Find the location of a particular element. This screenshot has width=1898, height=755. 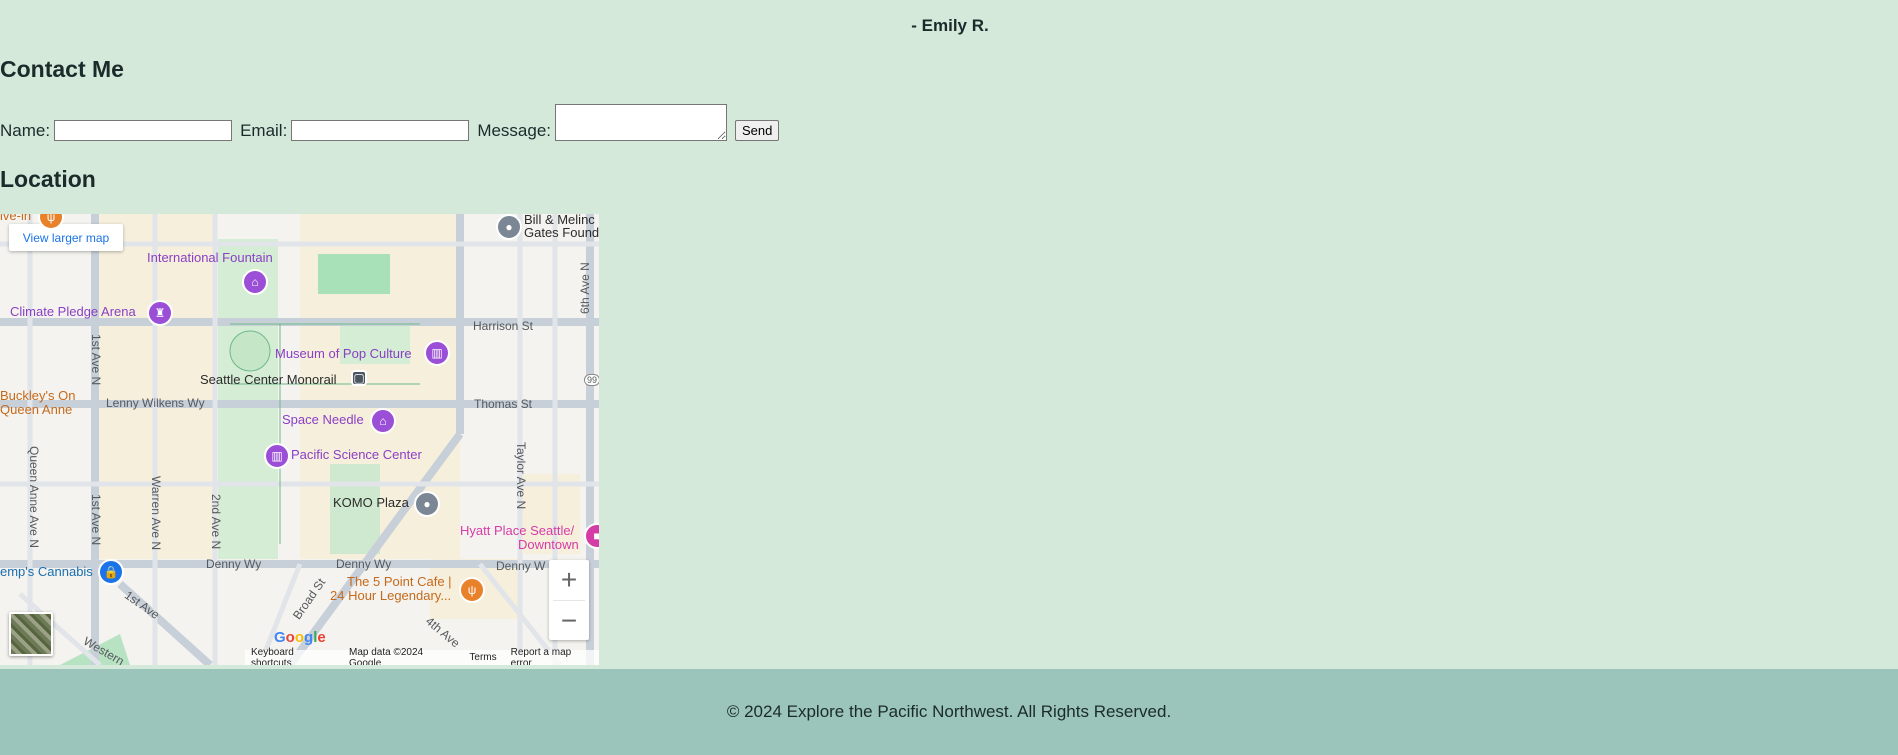

label-kemps-cannabis: emp's Cannabis is located at coordinates (46, 571).